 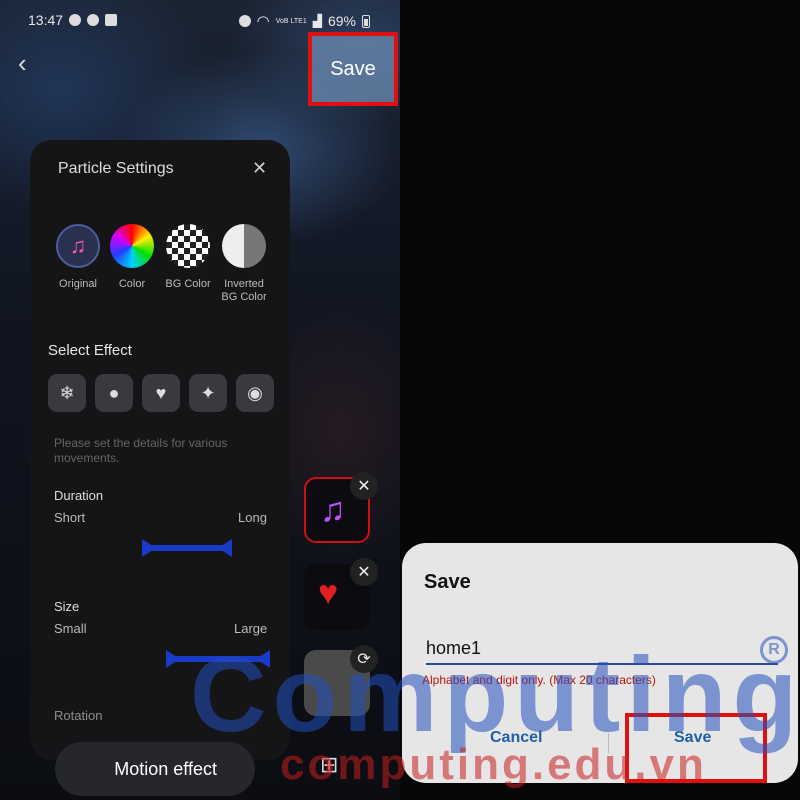 What do you see at coordinates (364, 659) in the screenshot?
I see `refresh-icon: ⟳` at bounding box center [364, 659].